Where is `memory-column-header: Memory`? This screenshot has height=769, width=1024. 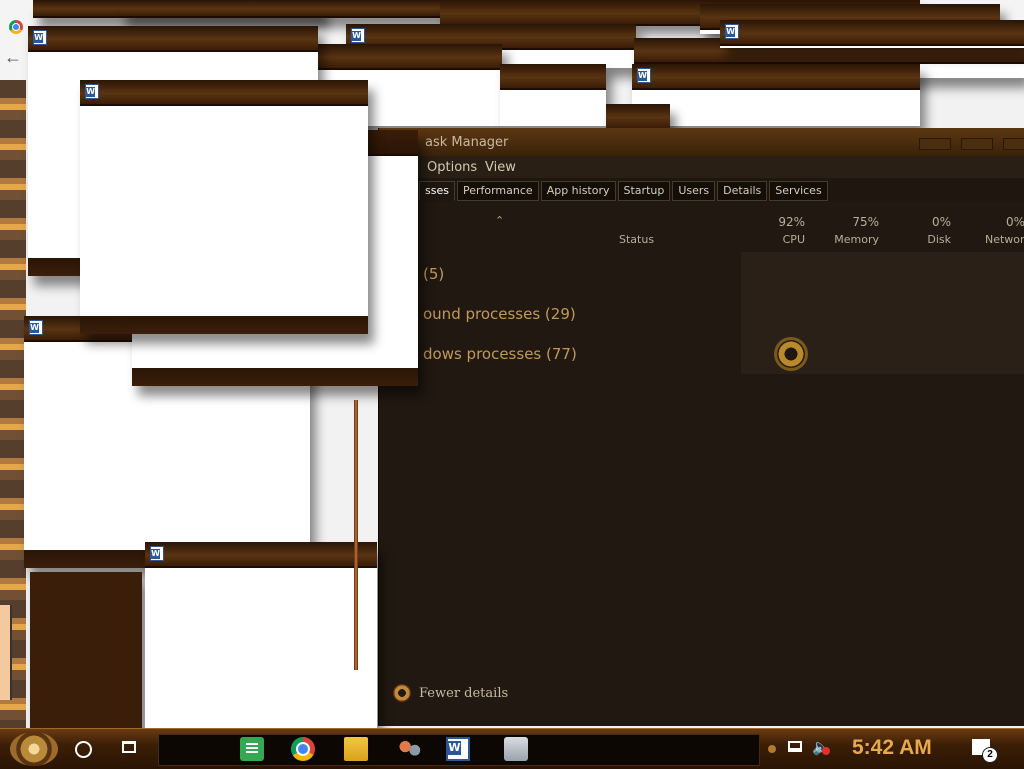 memory-column-header: Memory is located at coordinates (849, 239).